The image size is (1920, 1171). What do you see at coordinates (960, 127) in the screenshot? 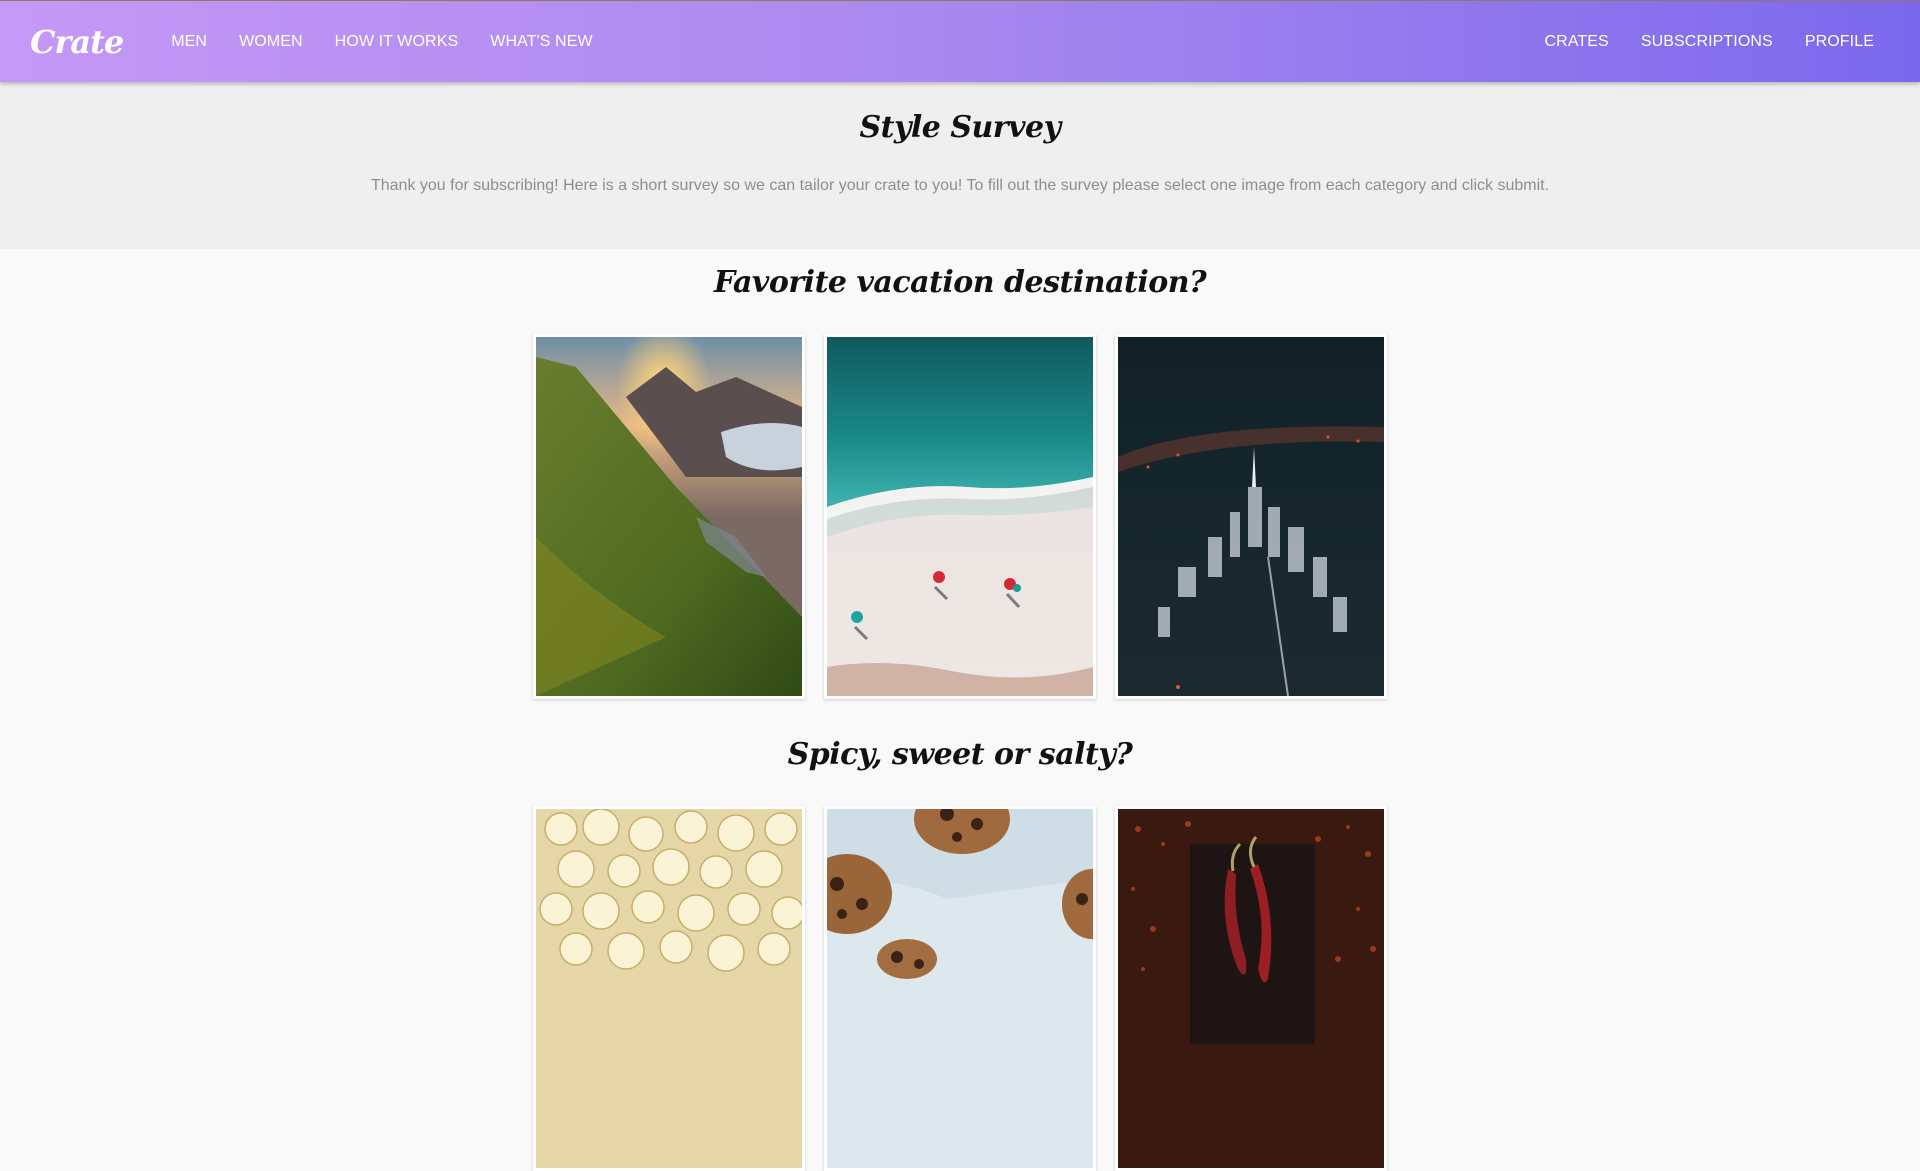
I see `page-title: Style Survey` at bounding box center [960, 127].